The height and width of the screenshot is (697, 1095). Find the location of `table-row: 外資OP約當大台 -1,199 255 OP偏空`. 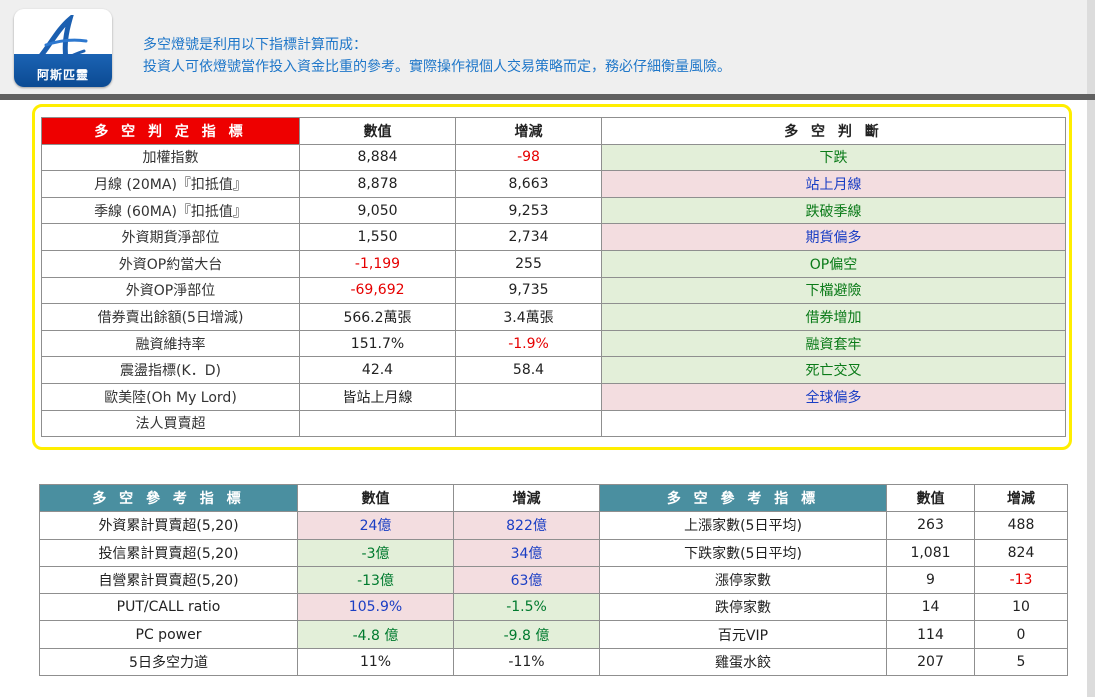

table-row: 外資OP約當大台 -1,199 255 OP偏空 is located at coordinates (553, 263).